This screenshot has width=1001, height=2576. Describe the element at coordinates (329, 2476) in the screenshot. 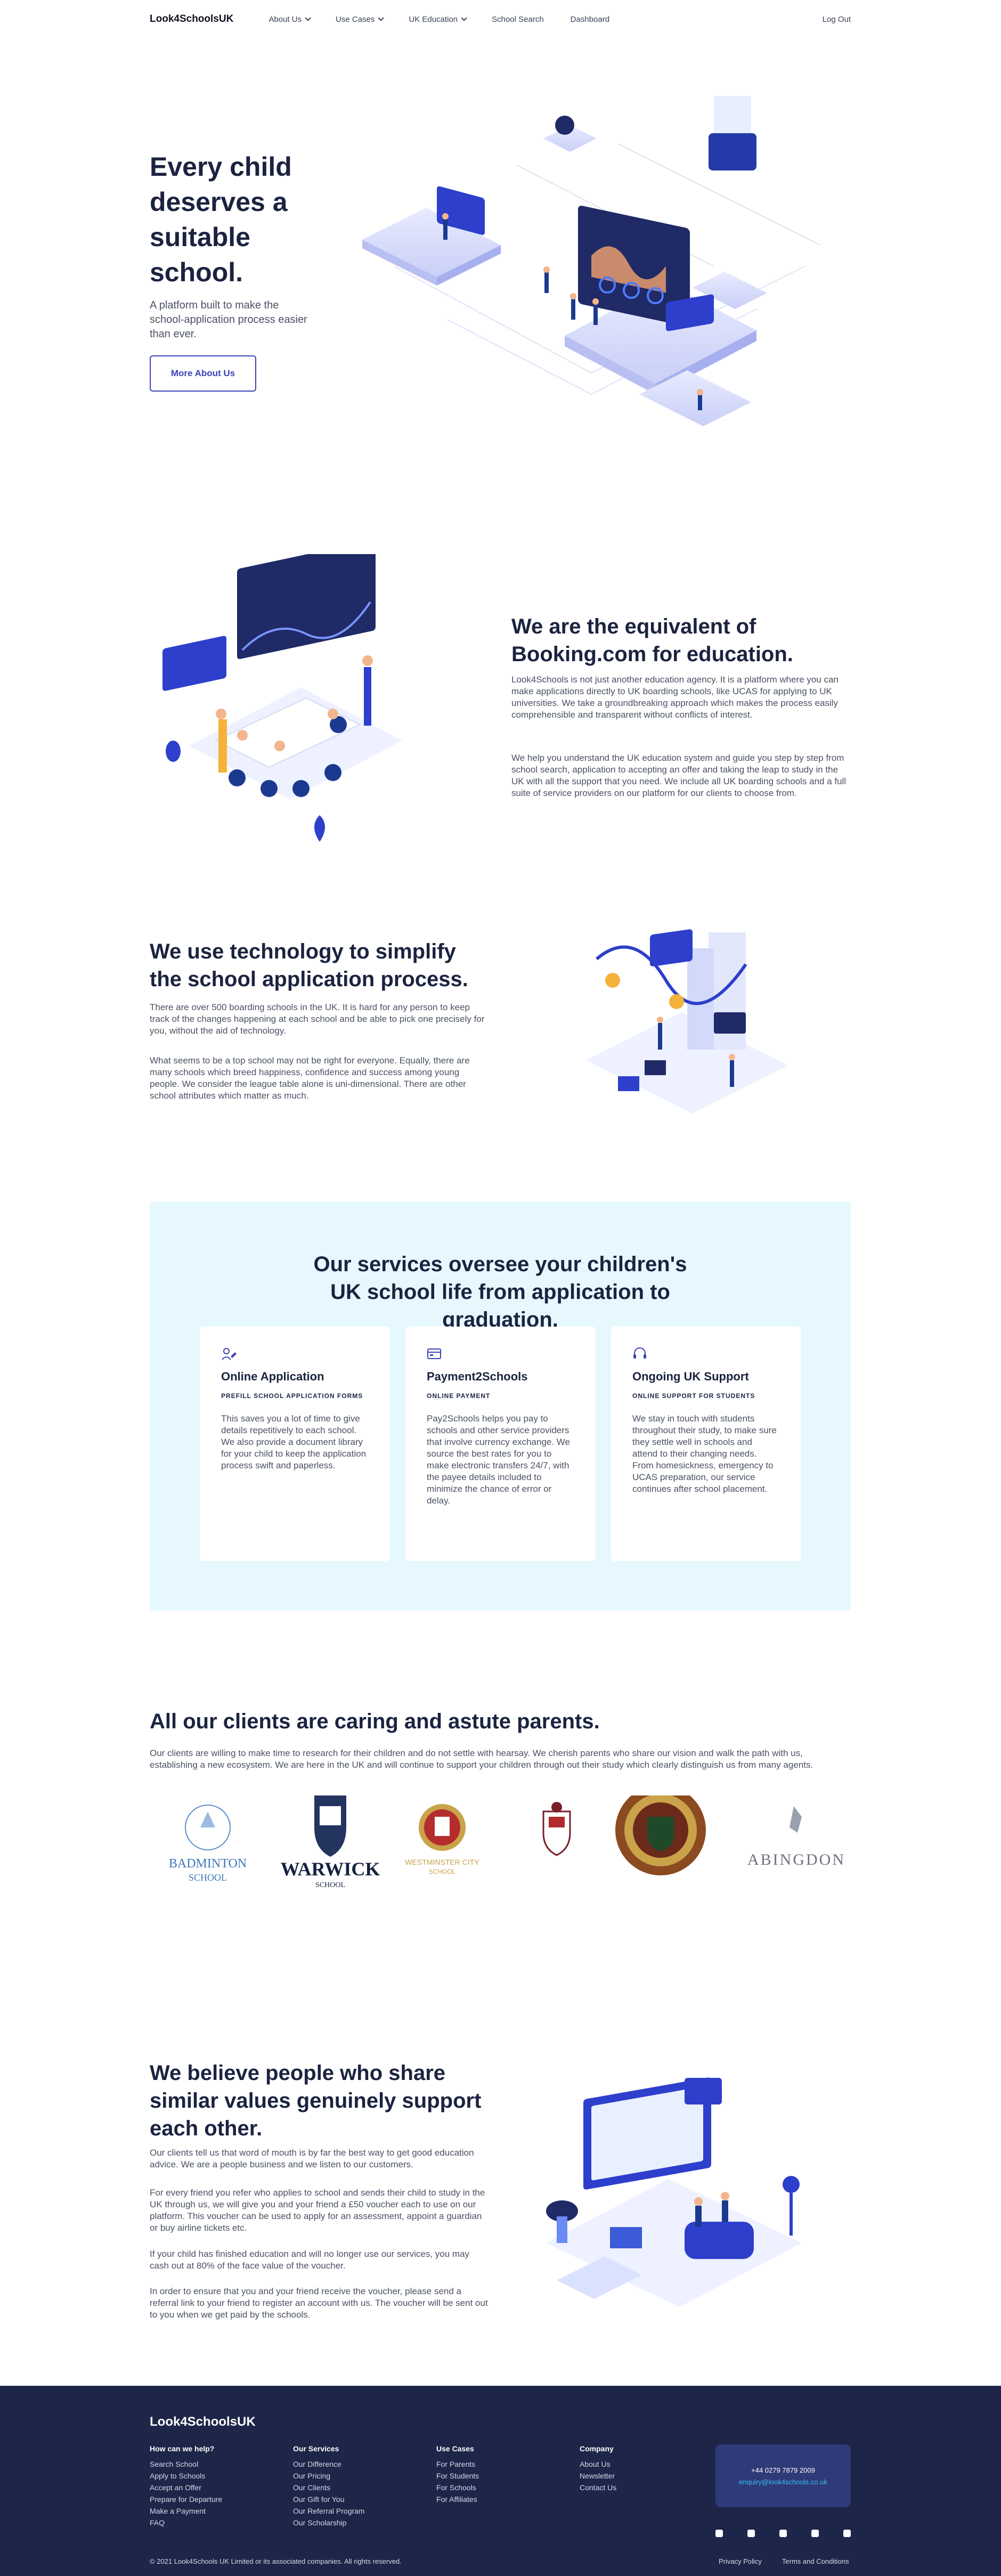

I see `footer-link: Our Pricing` at that location.